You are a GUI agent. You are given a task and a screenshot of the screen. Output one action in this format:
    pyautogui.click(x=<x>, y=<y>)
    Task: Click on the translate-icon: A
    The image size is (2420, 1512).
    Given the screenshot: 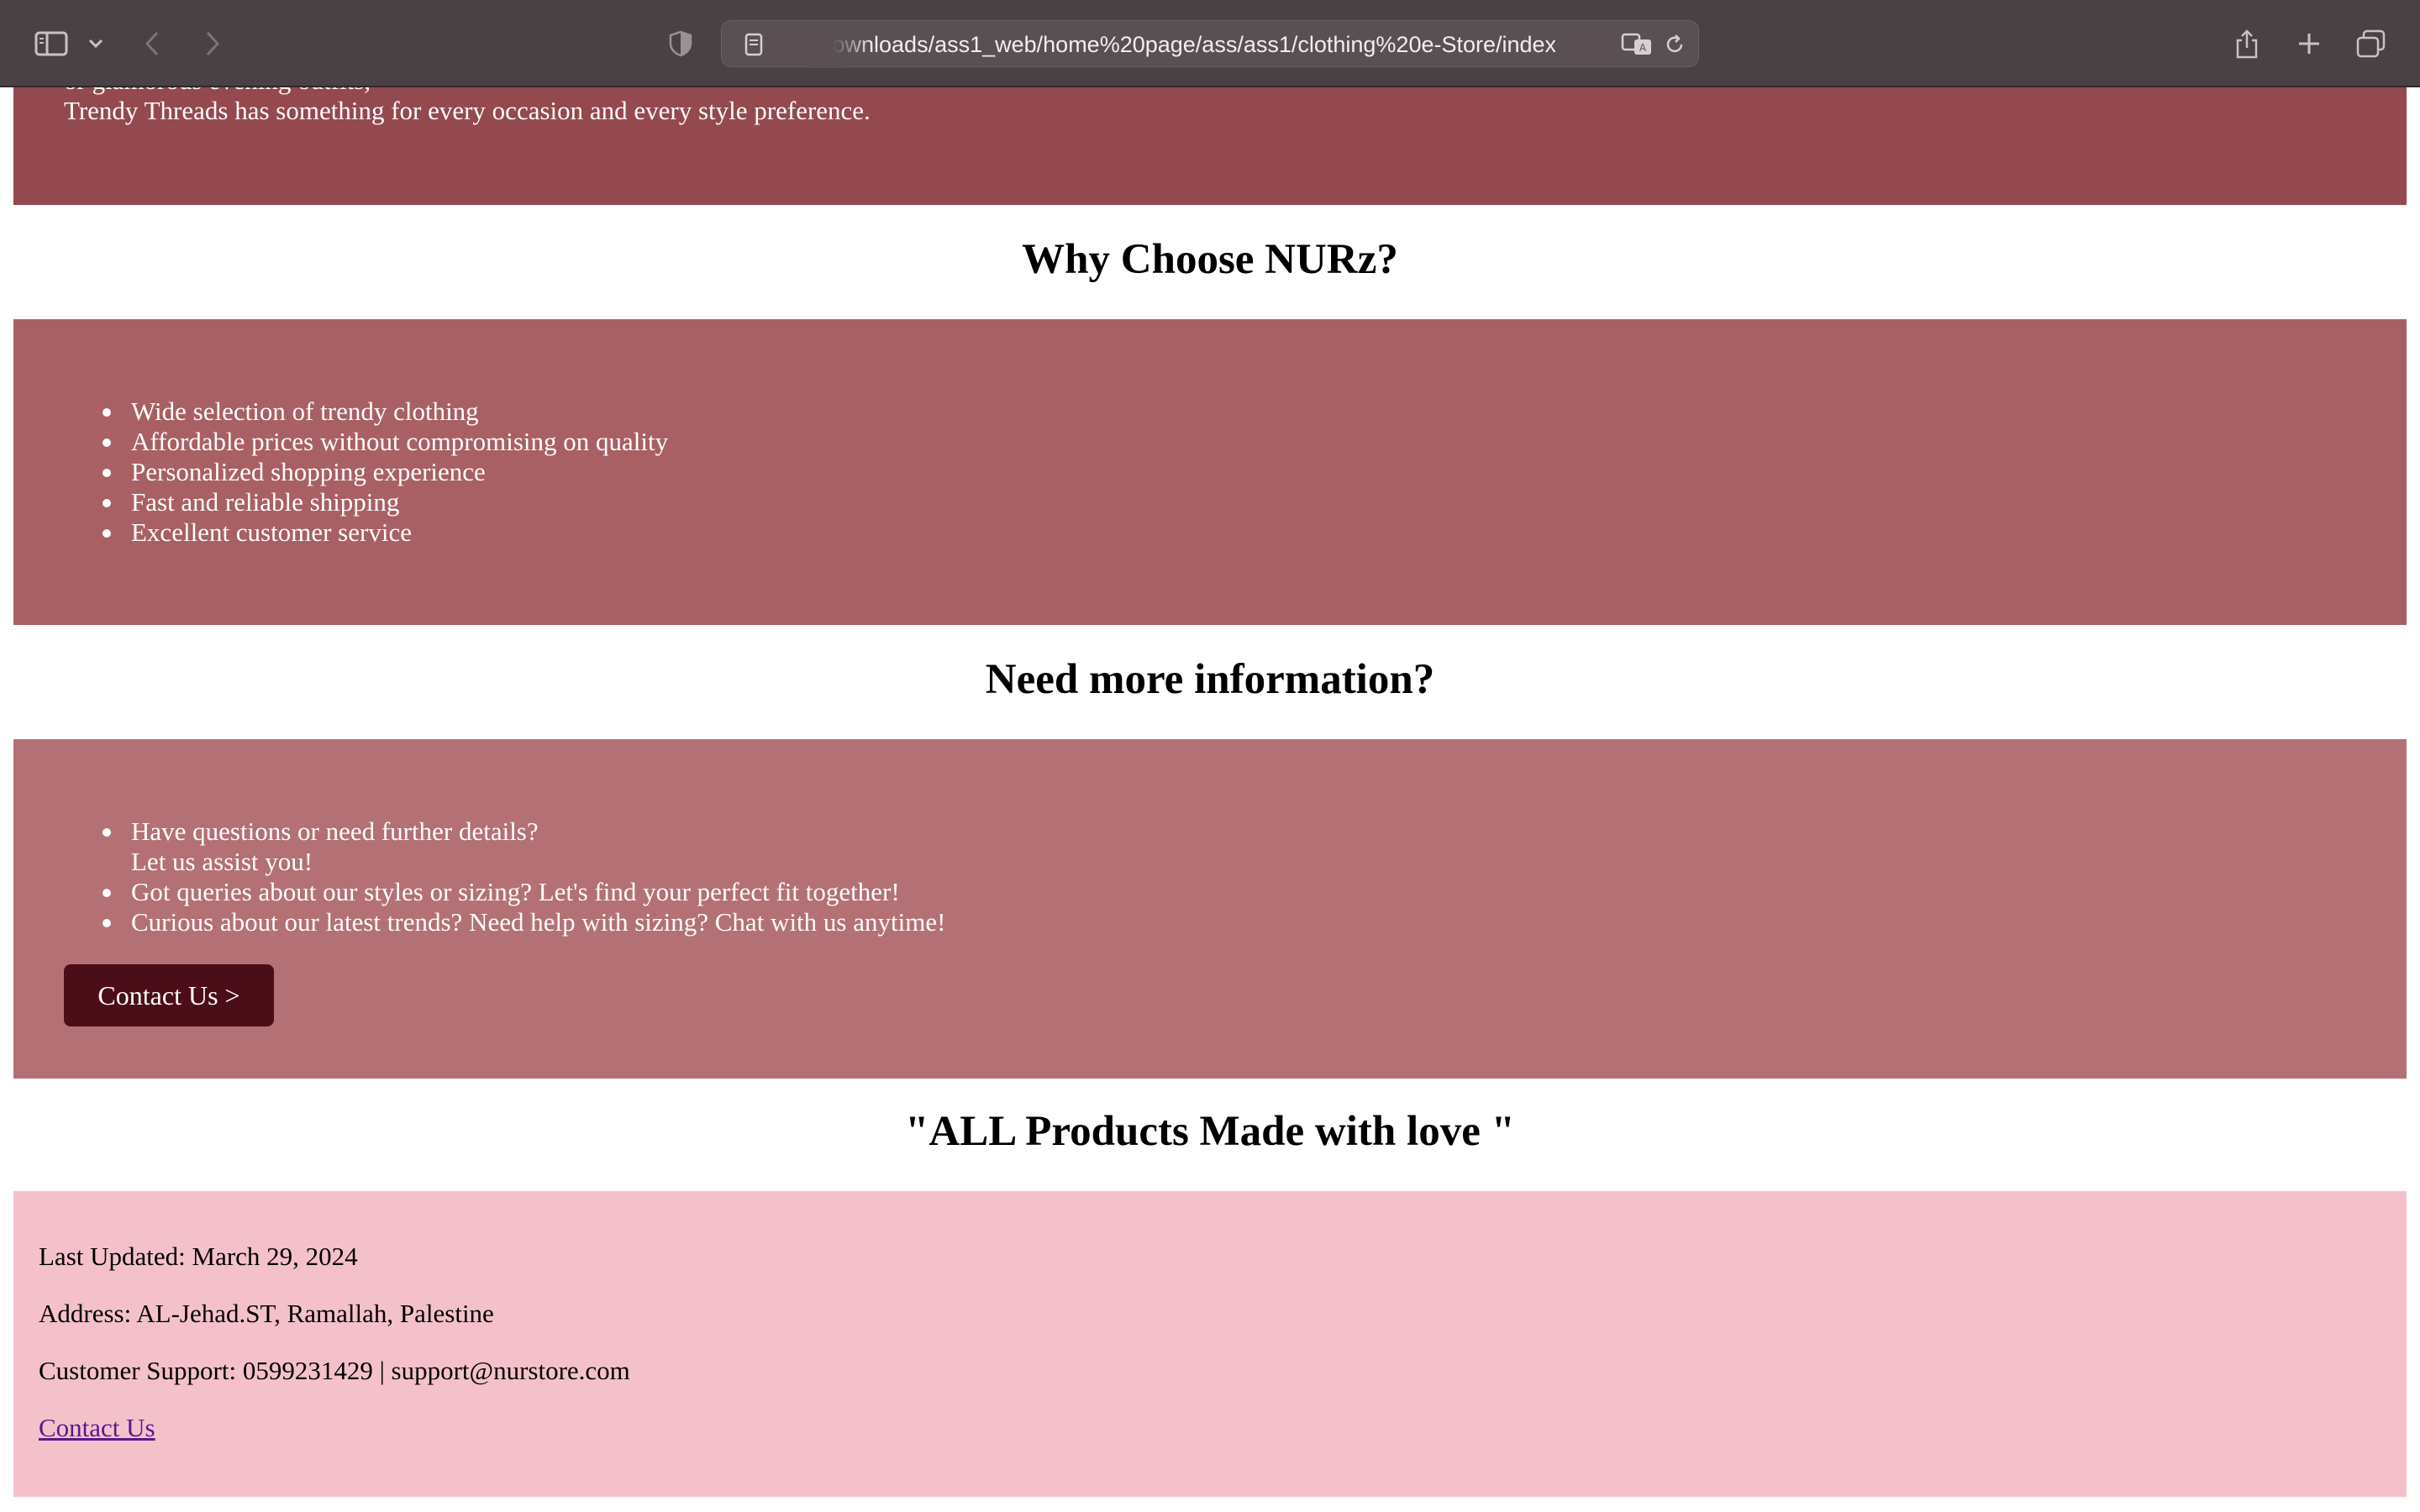 What is the action you would take?
    pyautogui.click(x=1638, y=44)
    